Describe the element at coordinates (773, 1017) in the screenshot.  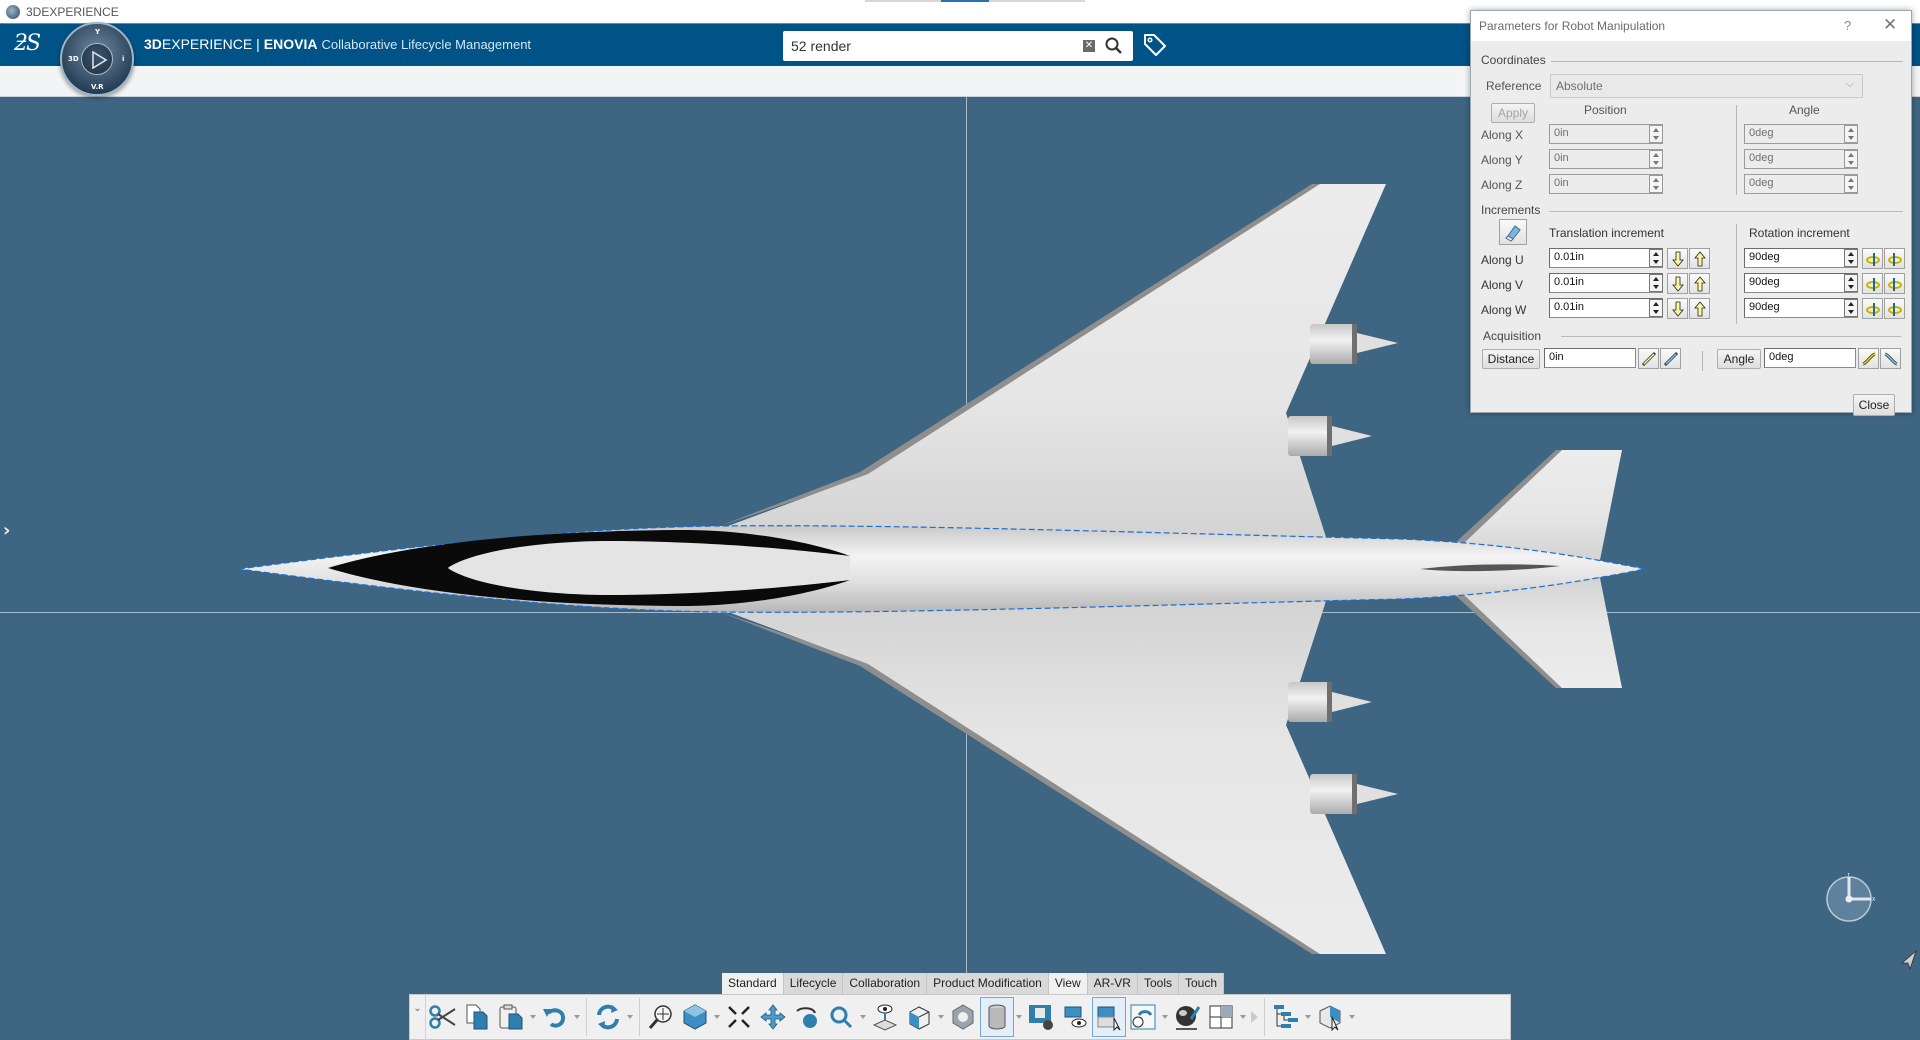
I see `pan-button` at that location.